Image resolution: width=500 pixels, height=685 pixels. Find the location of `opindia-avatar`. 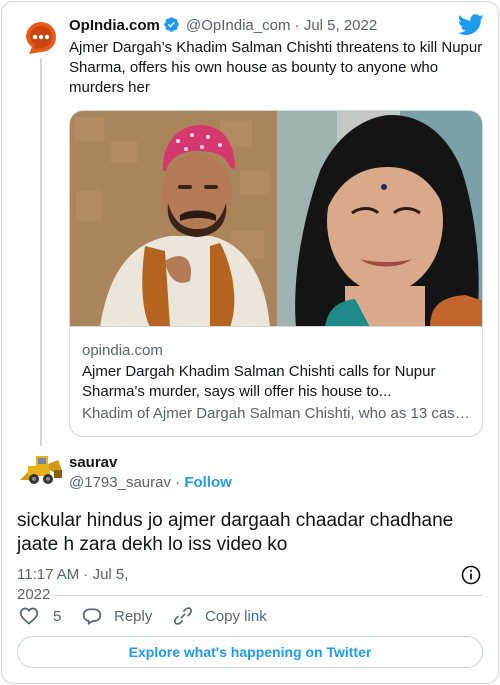

opindia-avatar is located at coordinates (41, 37).